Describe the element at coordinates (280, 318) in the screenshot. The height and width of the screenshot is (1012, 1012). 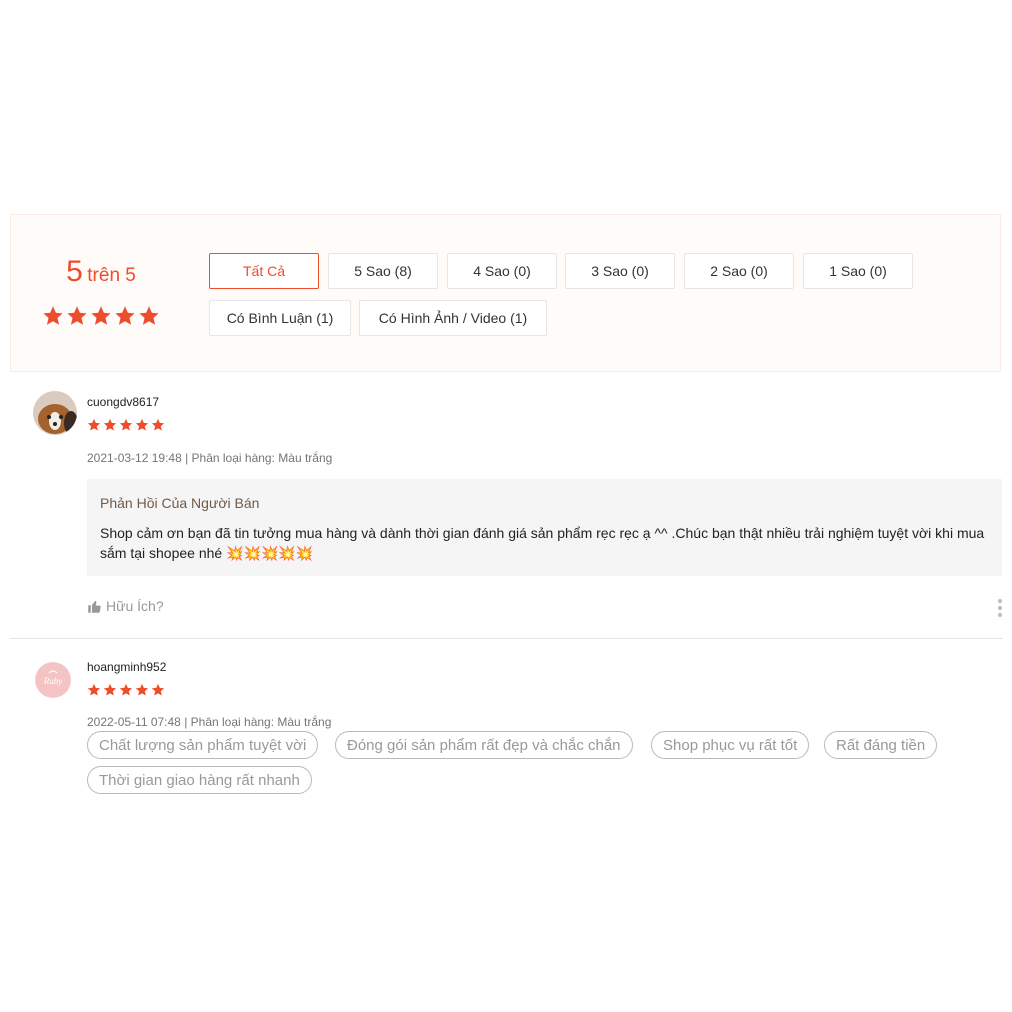
I see `filter-with-comment-button: Có Bình Luận (1)` at that location.